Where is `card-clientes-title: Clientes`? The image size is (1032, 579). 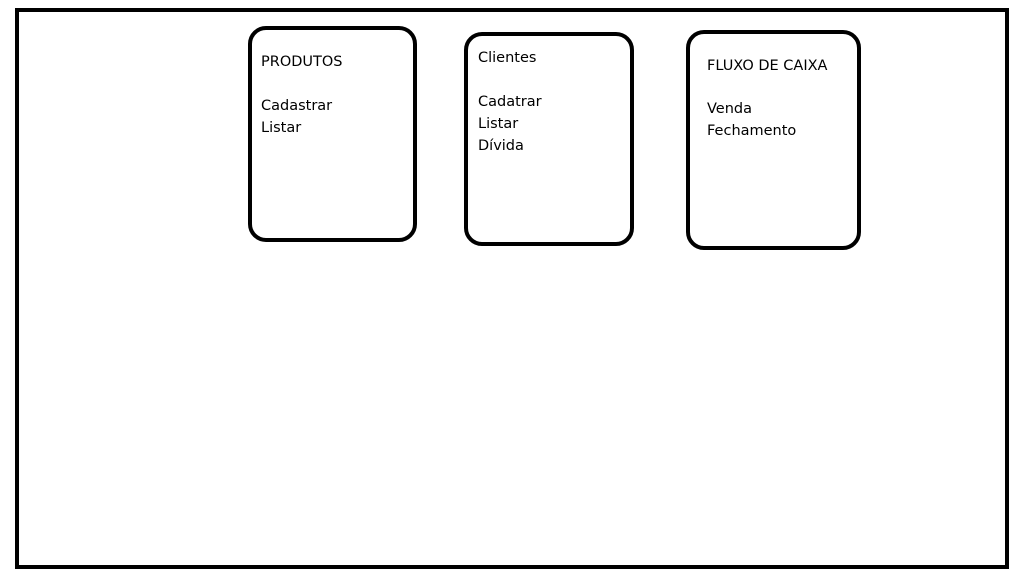 card-clientes-title: Clientes is located at coordinates (507, 58).